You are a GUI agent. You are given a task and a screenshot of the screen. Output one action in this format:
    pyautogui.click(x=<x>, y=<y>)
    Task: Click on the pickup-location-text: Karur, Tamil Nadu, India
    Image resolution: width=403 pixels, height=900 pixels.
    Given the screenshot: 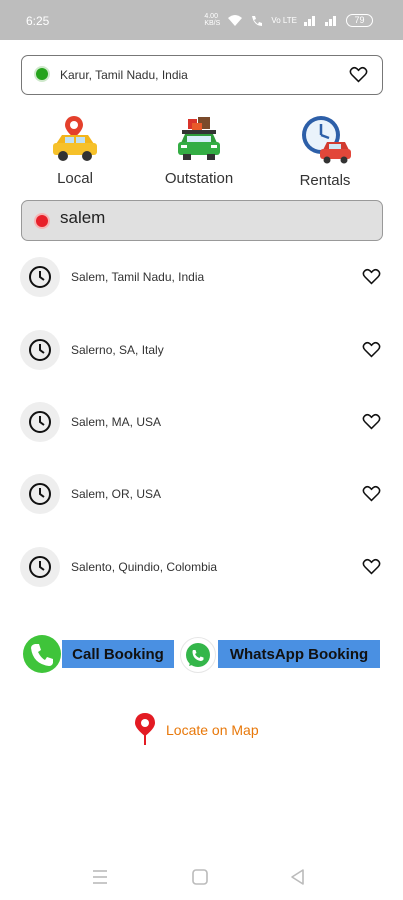 What is the action you would take?
    pyautogui.click(x=124, y=75)
    